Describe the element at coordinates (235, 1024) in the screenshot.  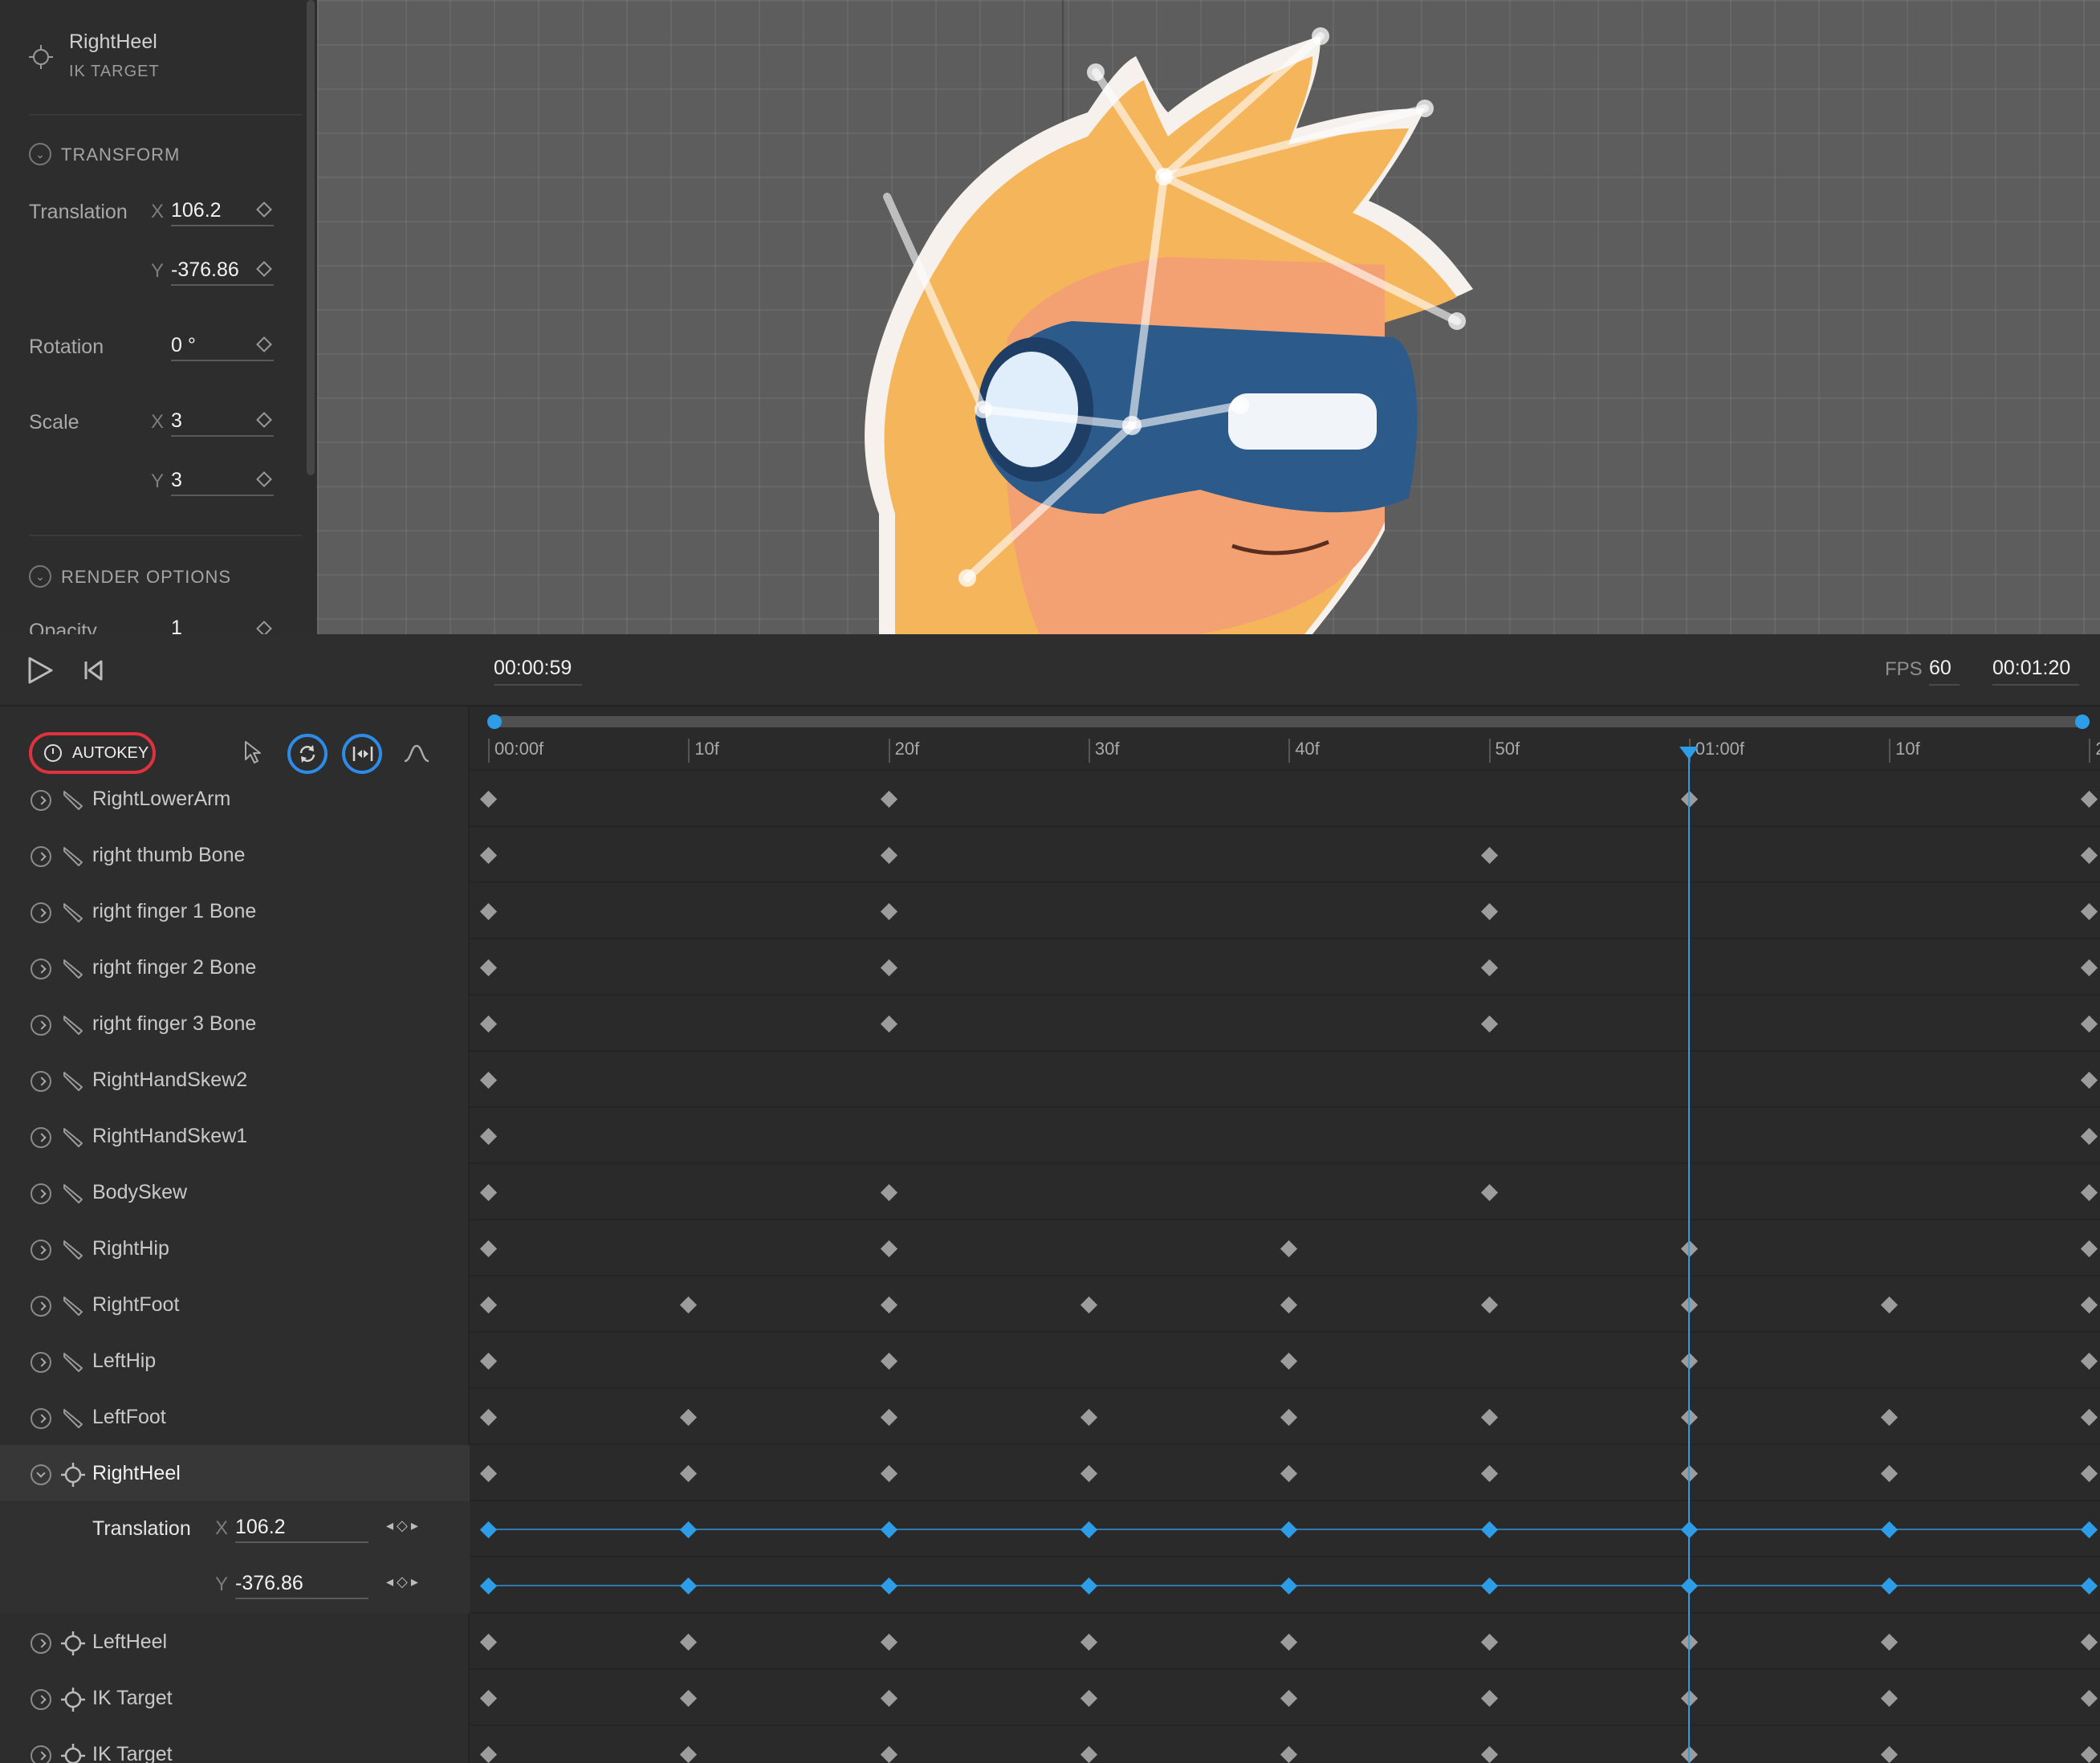
I see `track-row-right-finger-3-bone: right finger 3 Bone` at that location.